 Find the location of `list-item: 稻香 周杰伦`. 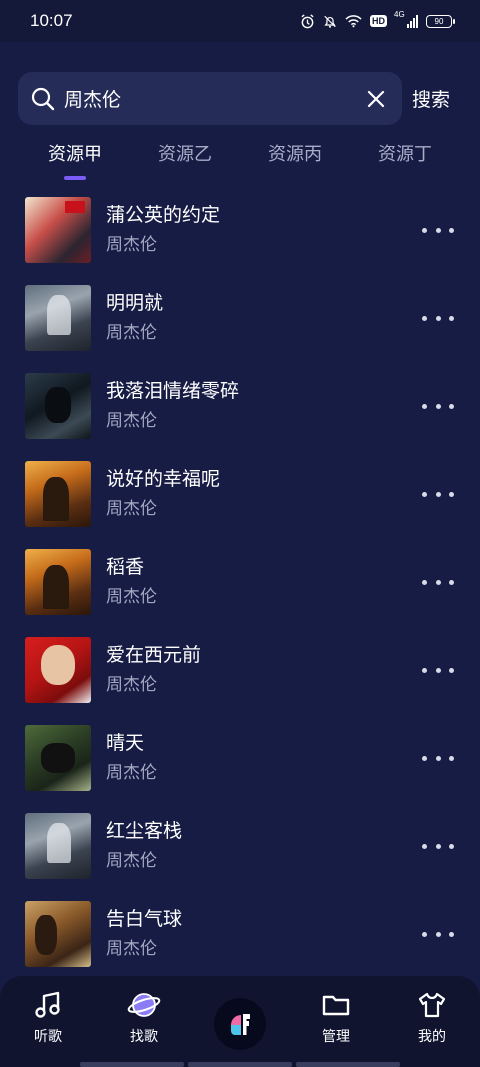

list-item: 稻香 周杰伦 is located at coordinates (240, 582).